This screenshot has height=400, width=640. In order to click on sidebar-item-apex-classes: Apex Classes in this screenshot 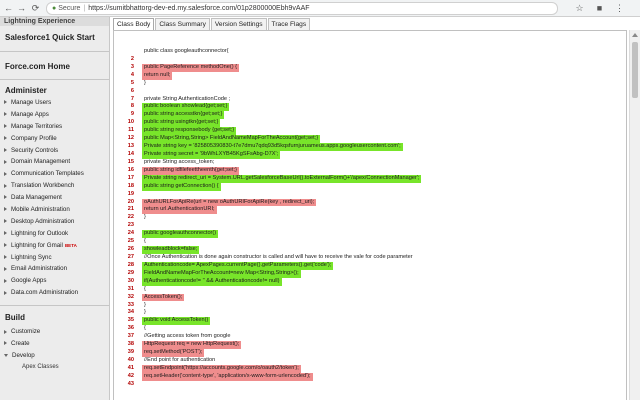, I will do `click(54, 367)`.